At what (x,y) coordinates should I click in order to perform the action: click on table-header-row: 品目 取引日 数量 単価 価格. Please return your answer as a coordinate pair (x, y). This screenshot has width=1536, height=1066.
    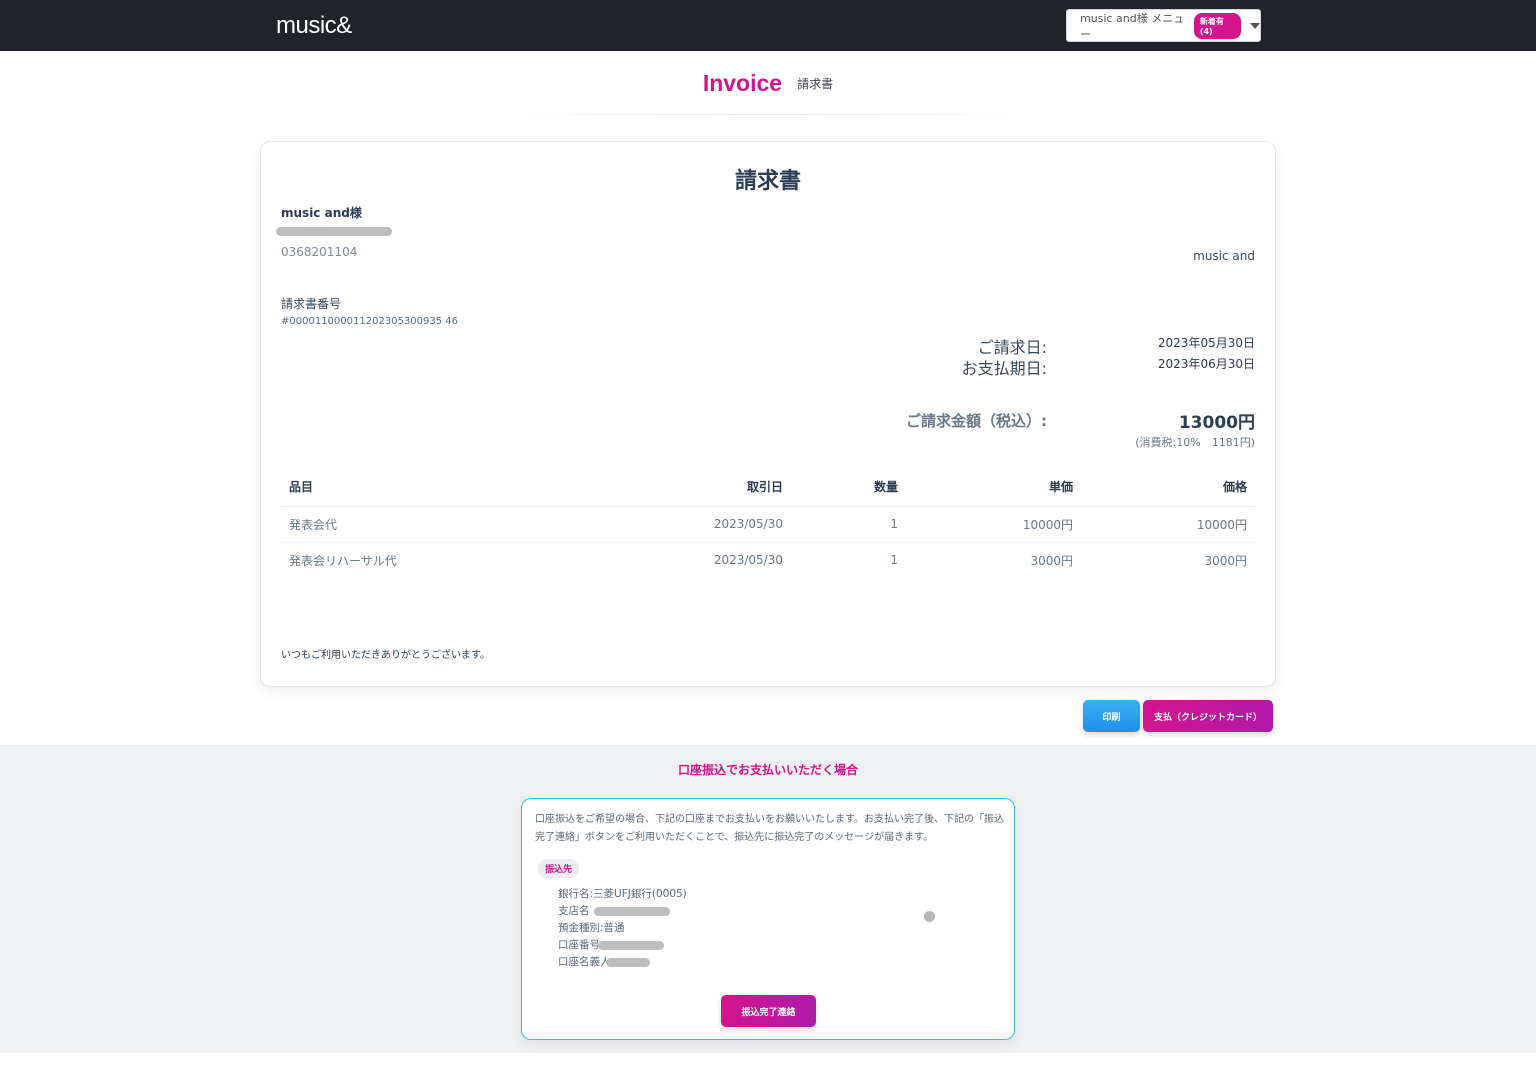
    Looking at the image, I should click on (768, 487).